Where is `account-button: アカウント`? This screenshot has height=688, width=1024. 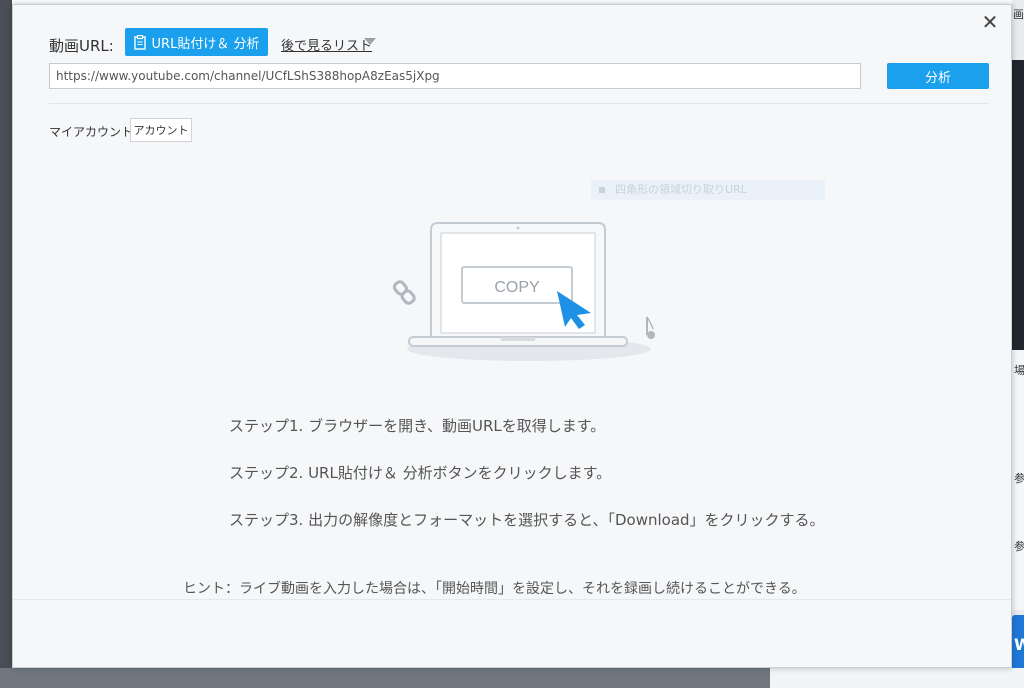
account-button: アカウント is located at coordinates (161, 130).